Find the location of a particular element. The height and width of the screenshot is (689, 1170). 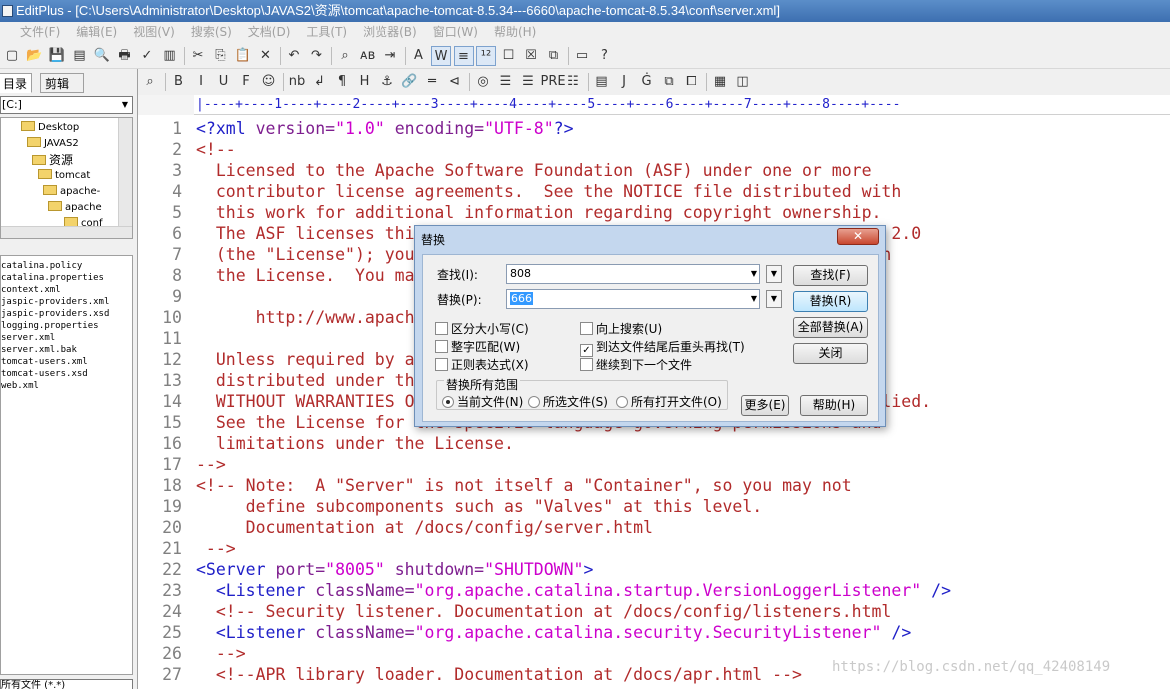

list-item: server.xml.bak is located at coordinates (39, 350).